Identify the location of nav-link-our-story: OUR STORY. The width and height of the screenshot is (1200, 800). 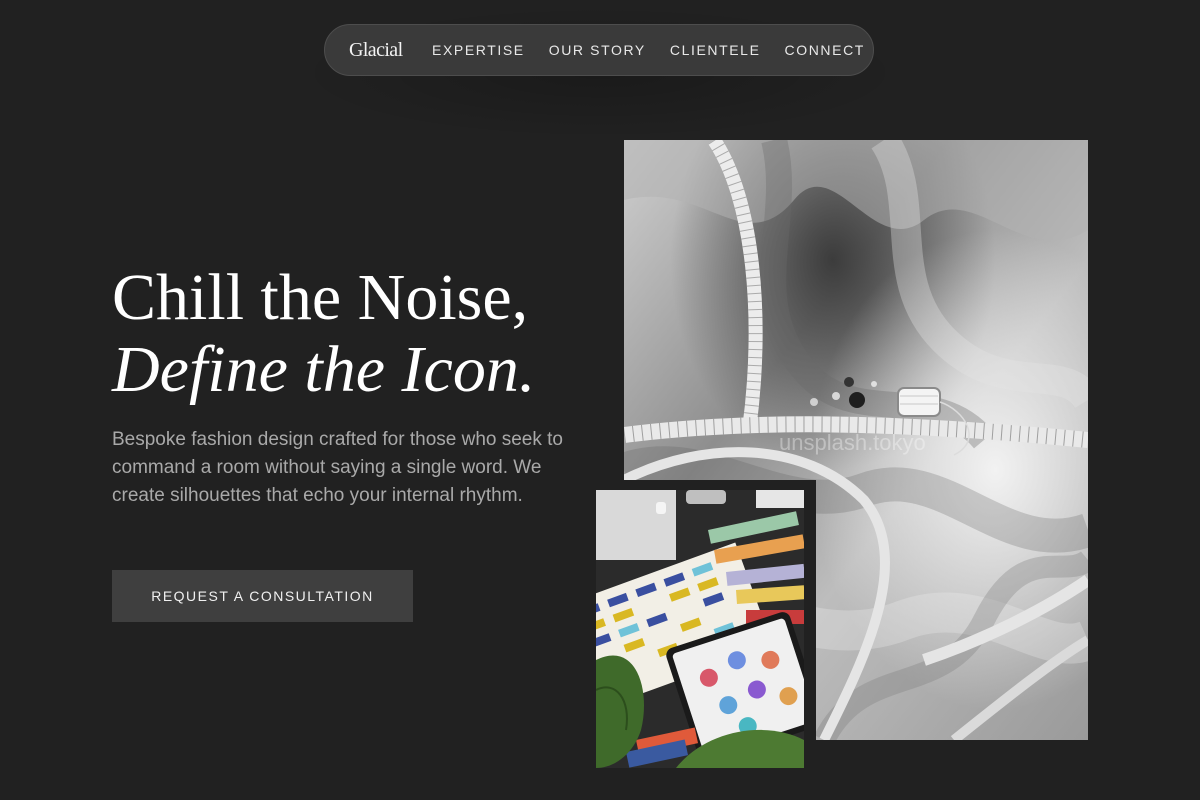
(597, 50).